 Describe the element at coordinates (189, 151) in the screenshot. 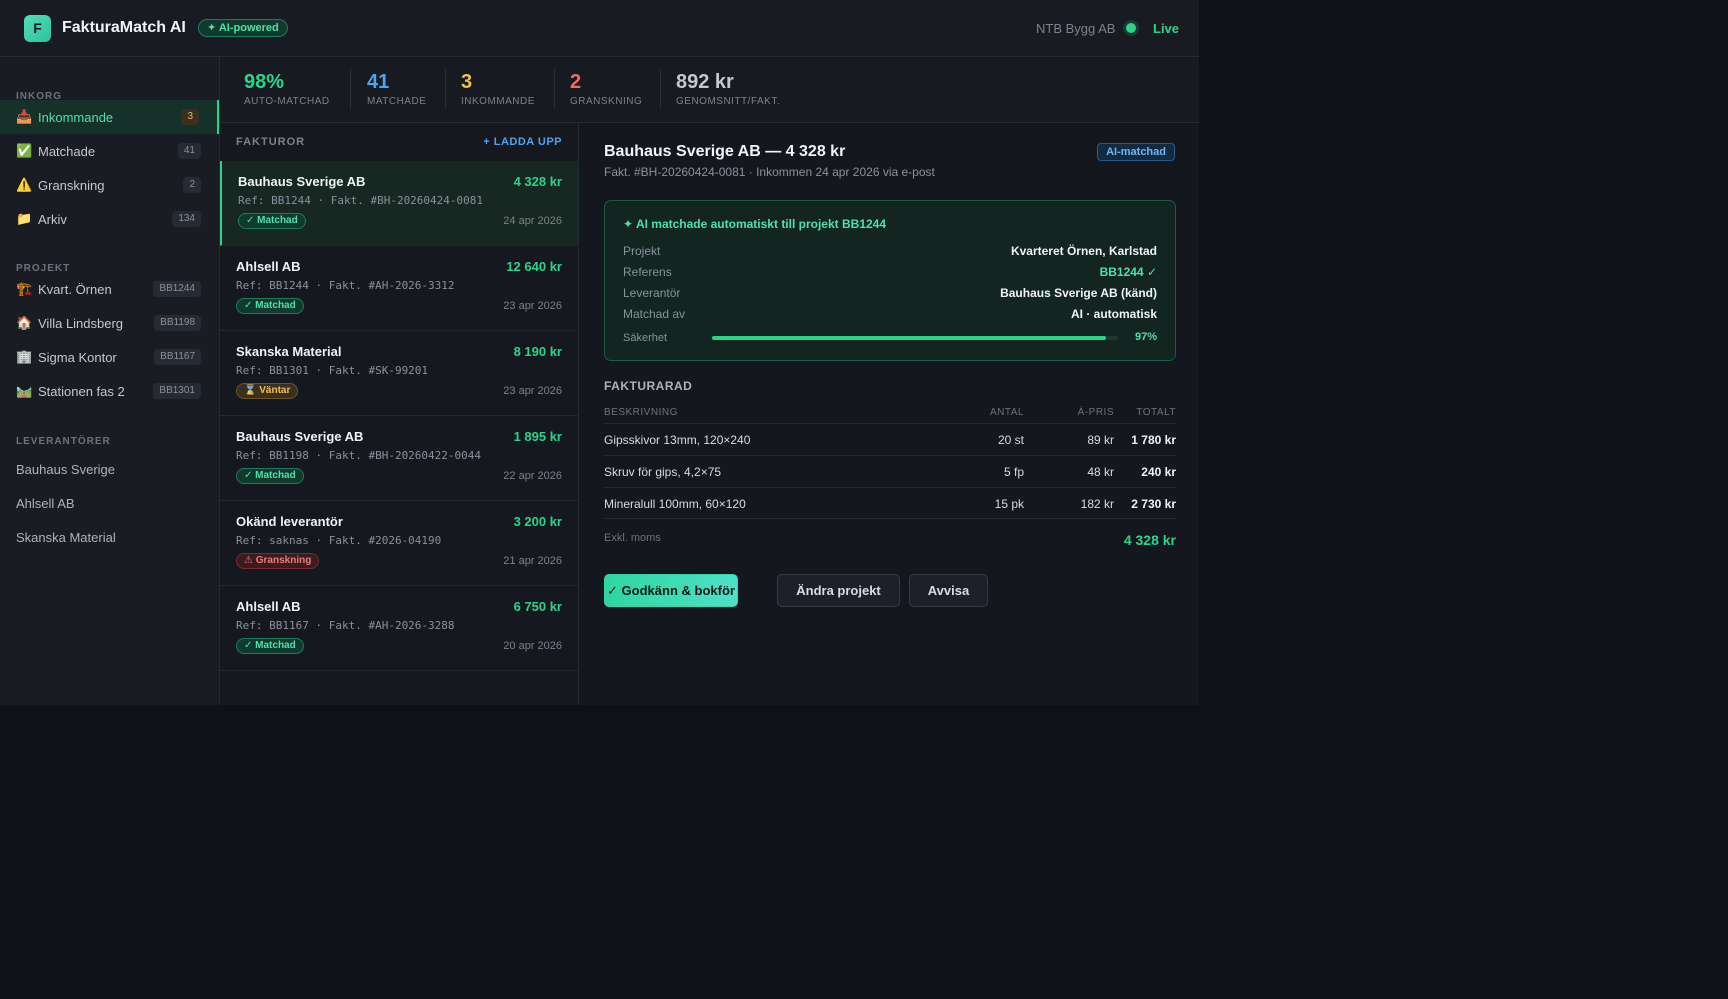

I see `count-badge: 41` at that location.